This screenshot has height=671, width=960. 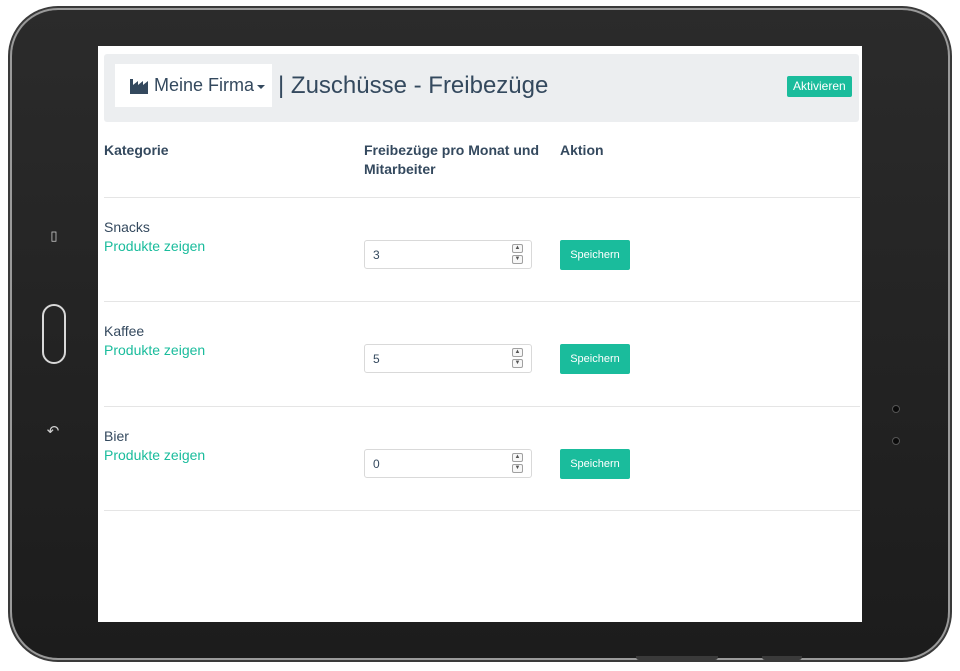 I want to click on category-name: Snacks, so click(x=127, y=227).